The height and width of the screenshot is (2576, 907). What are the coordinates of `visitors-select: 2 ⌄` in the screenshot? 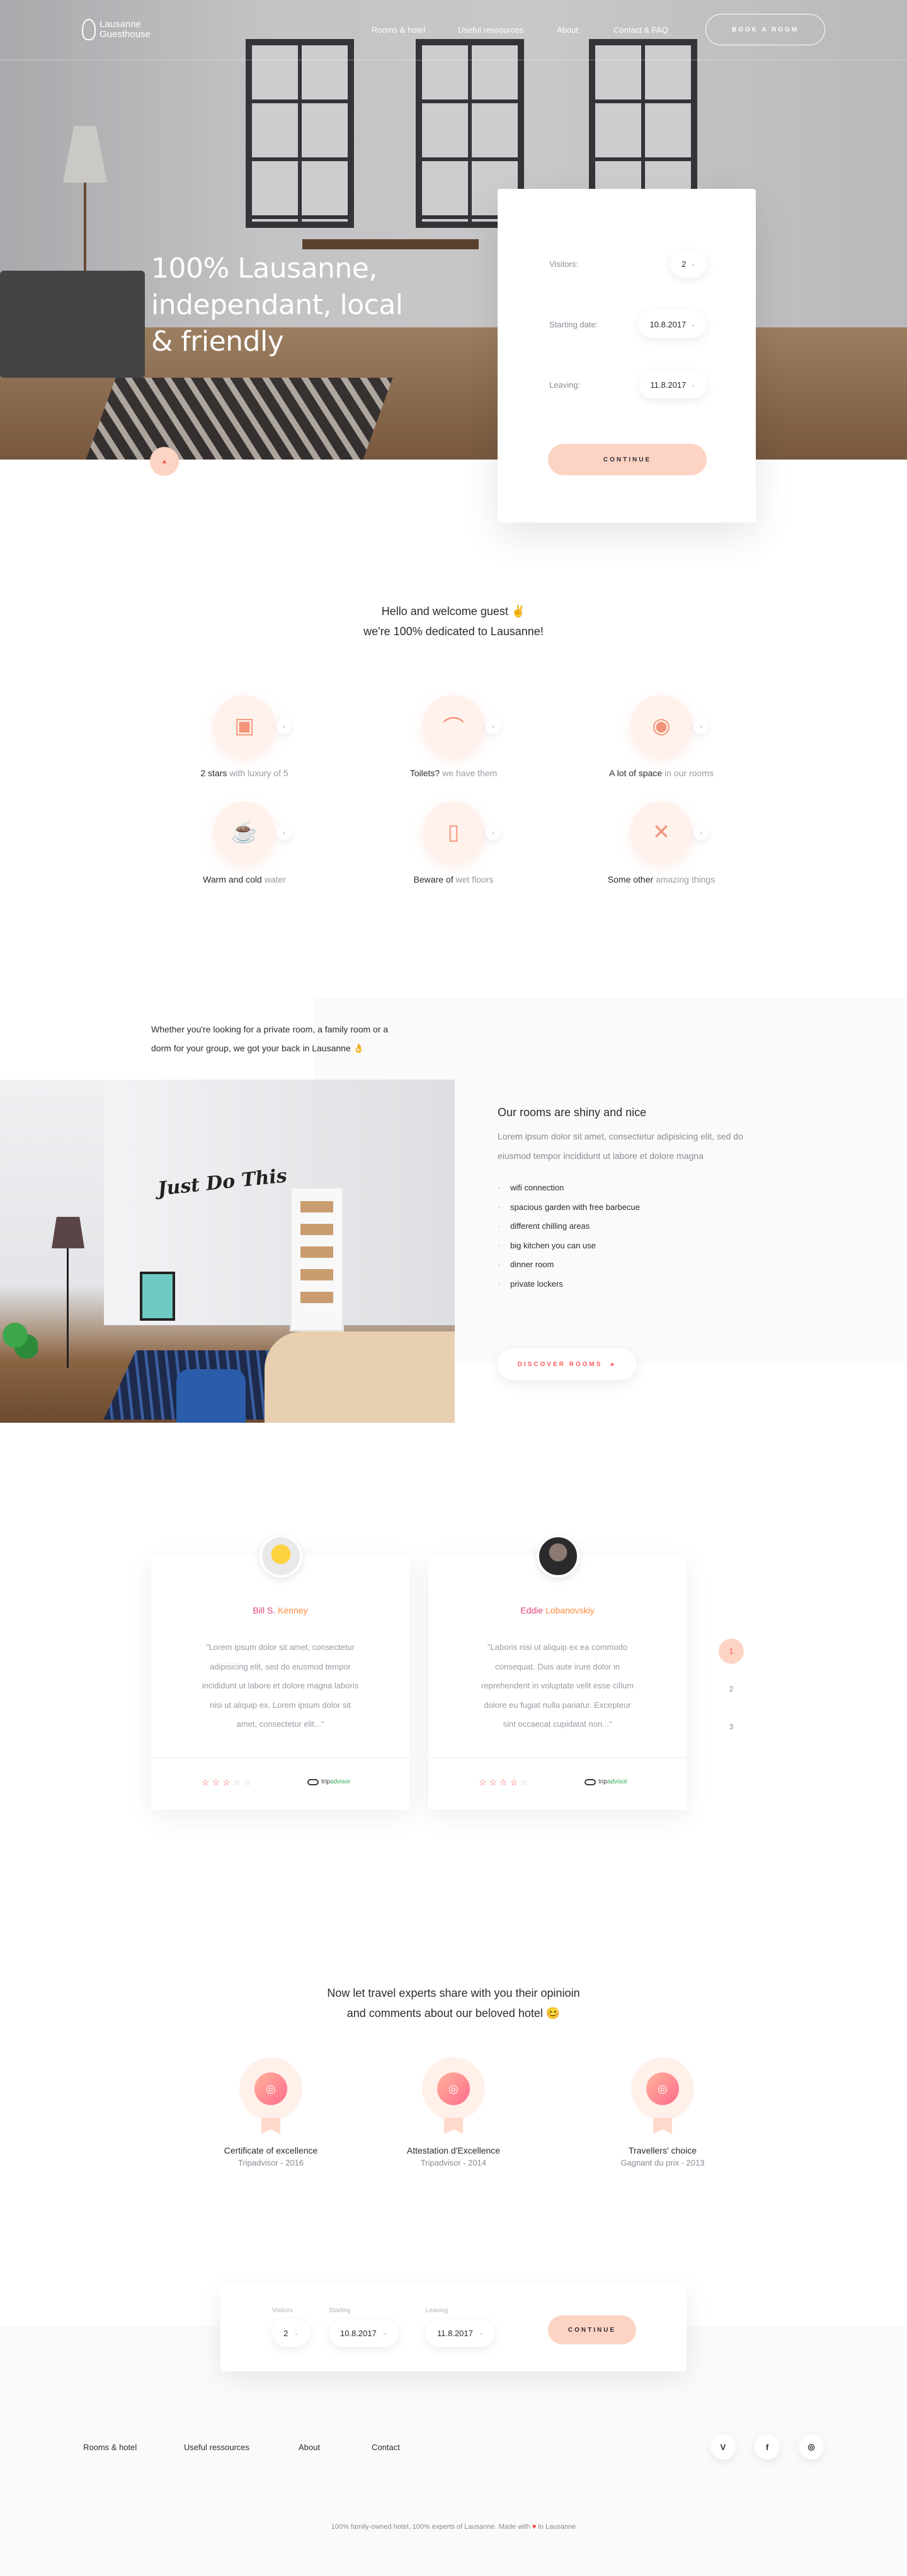 It's located at (688, 264).